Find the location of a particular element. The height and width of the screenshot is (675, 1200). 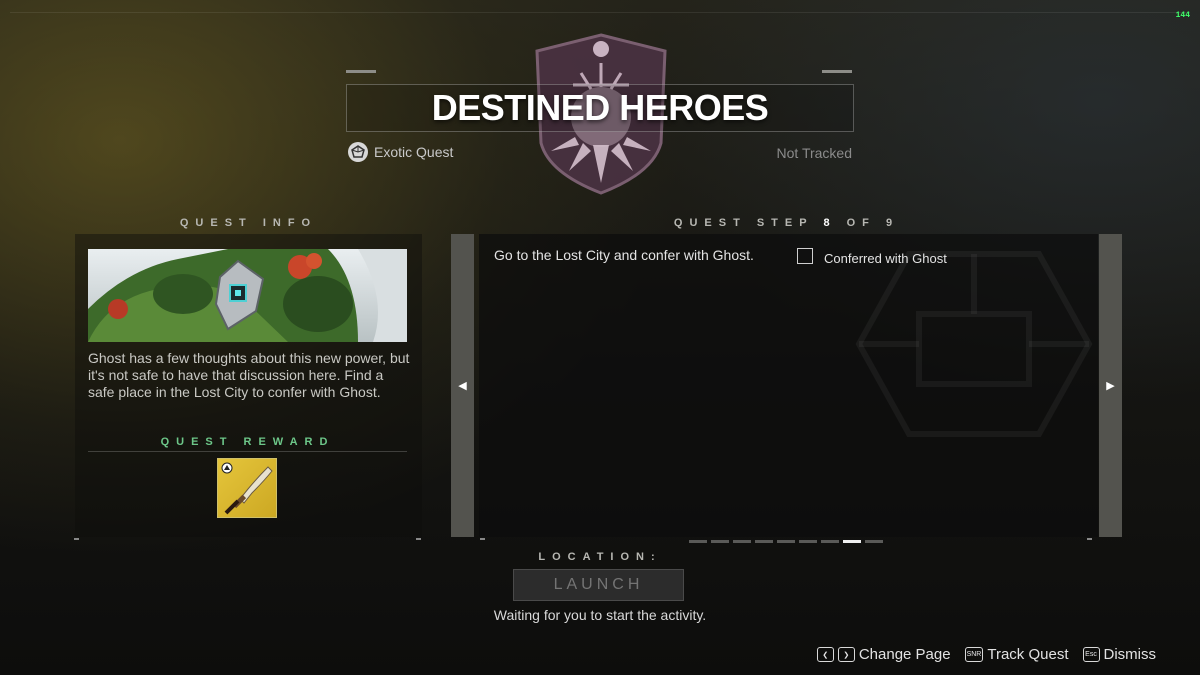

exotic-quest-icon is located at coordinates (358, 152).